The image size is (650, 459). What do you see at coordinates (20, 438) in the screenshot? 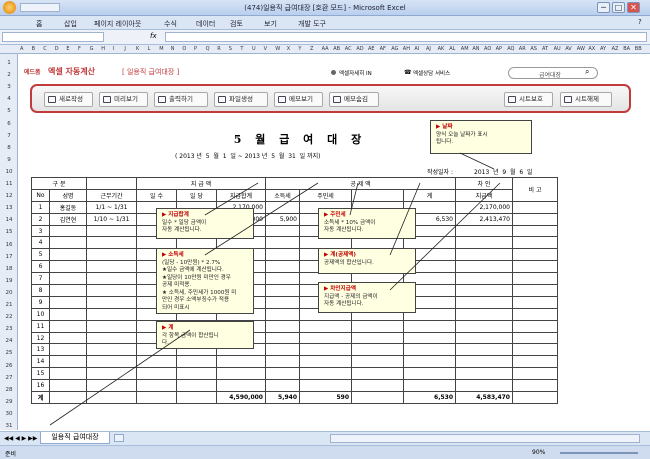
I see `tab-nav-icon: ◀◀ ◀ ▶ ▶▶` at bounding box center [20, 438].